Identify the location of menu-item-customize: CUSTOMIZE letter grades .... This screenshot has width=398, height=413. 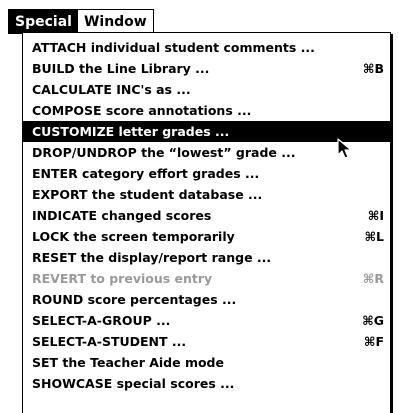
(206, 131).